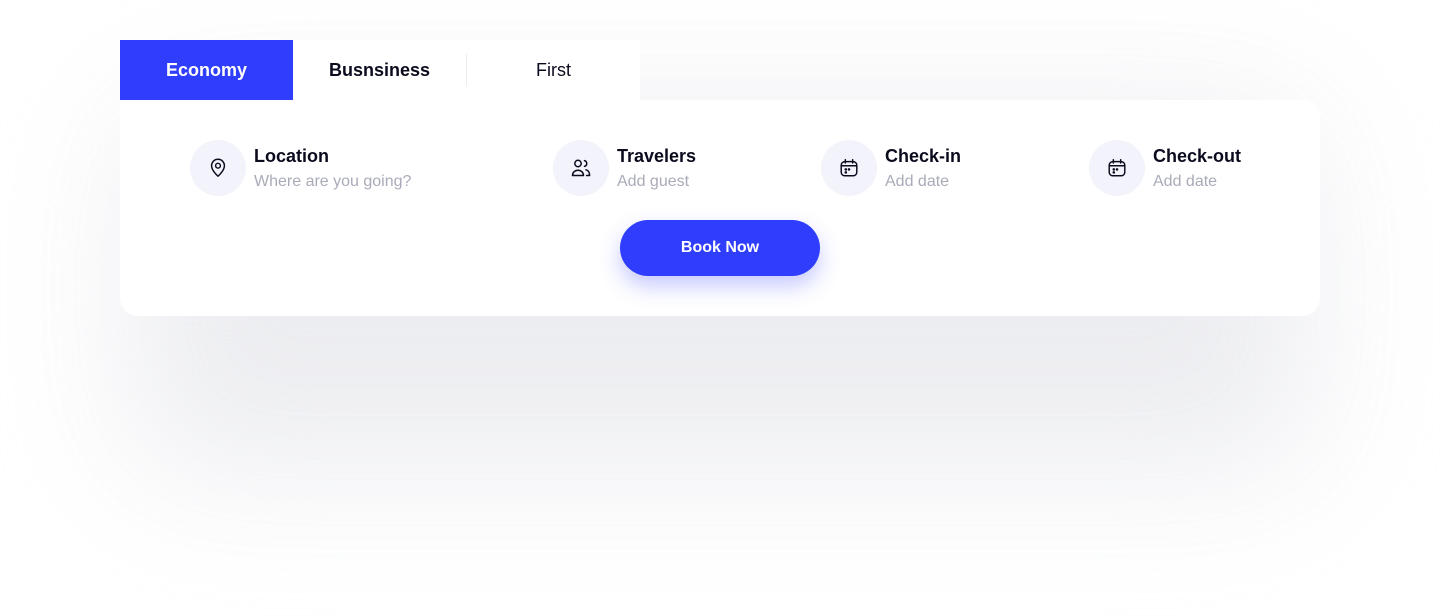  I want to click on location-pin-icon, so click(218, 167).